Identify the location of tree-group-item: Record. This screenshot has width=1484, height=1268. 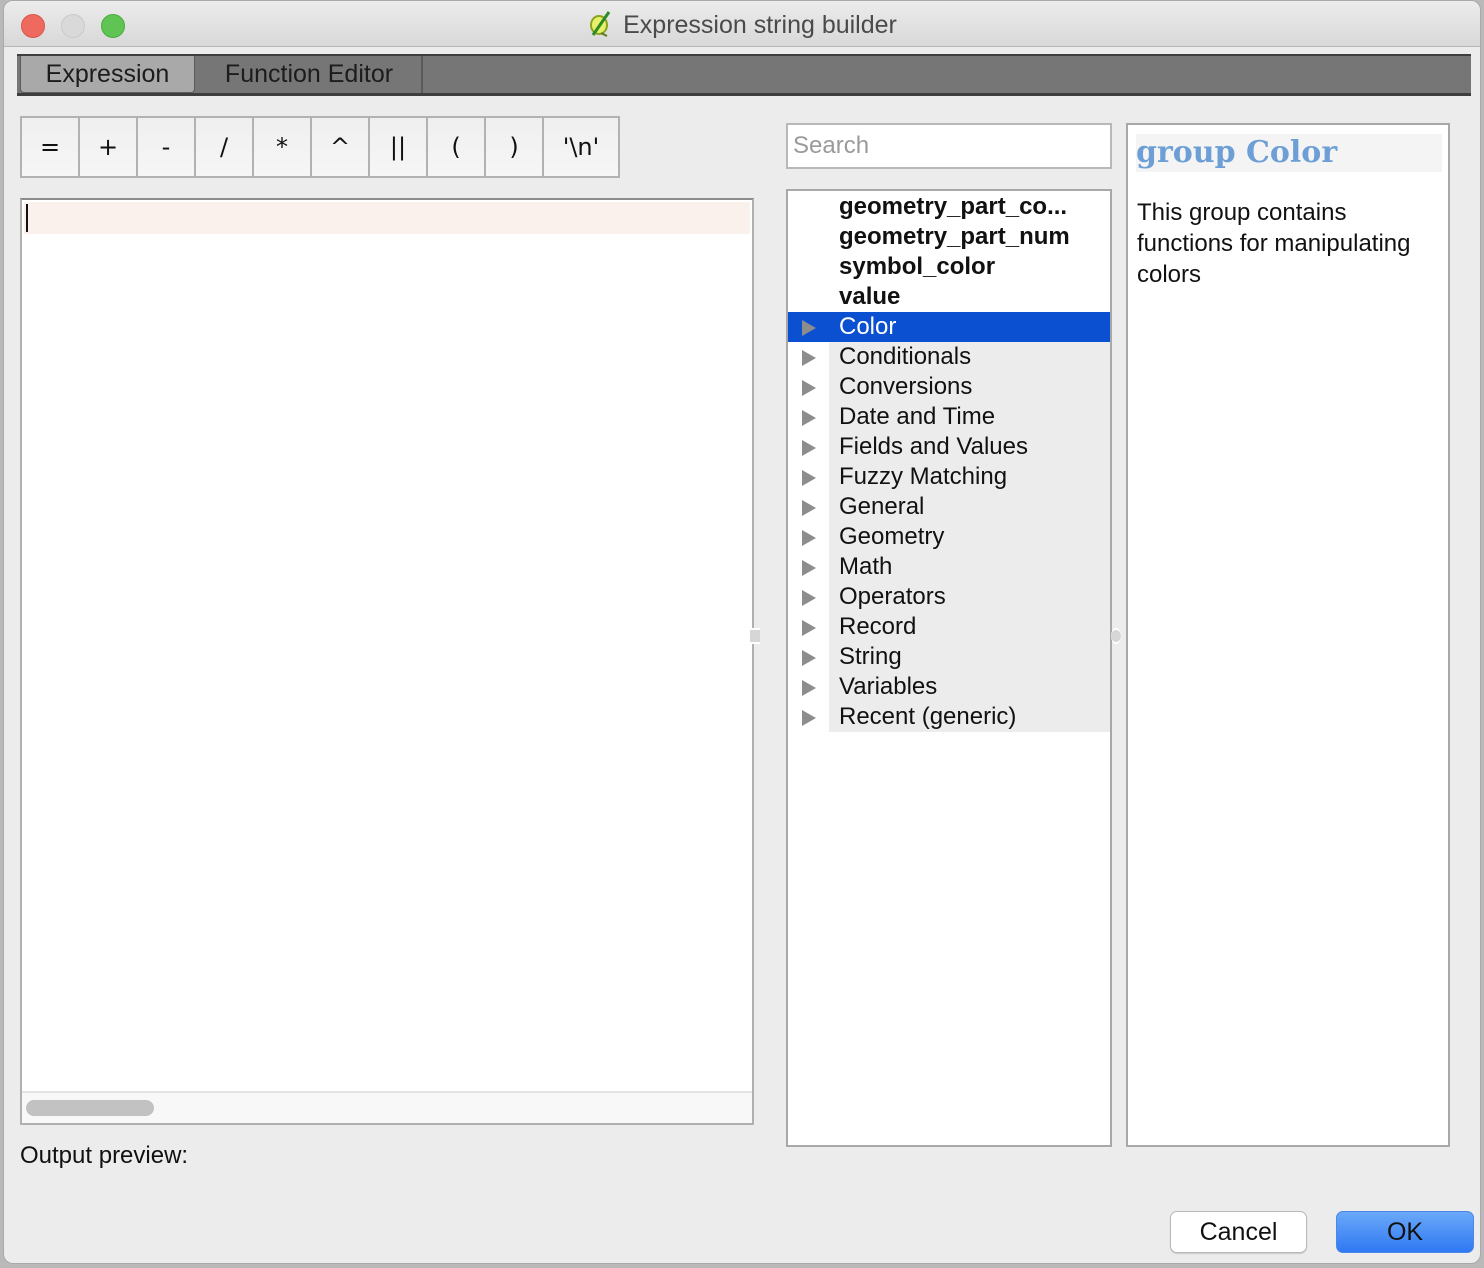
(949, 627).